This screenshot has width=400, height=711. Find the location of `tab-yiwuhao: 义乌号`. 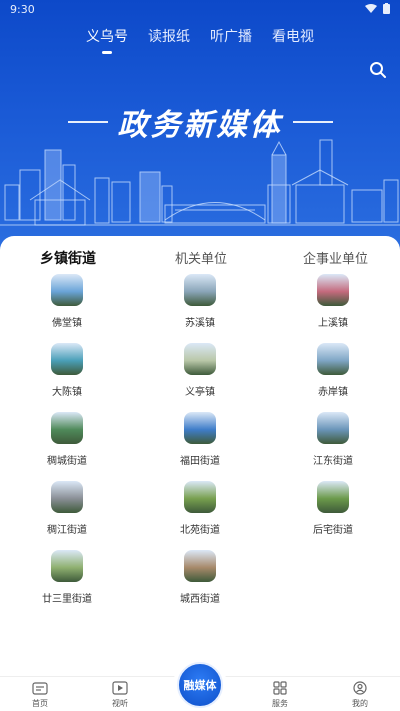

tab-yiwuhao: 义乌号 is located at coordinates (107, 40).